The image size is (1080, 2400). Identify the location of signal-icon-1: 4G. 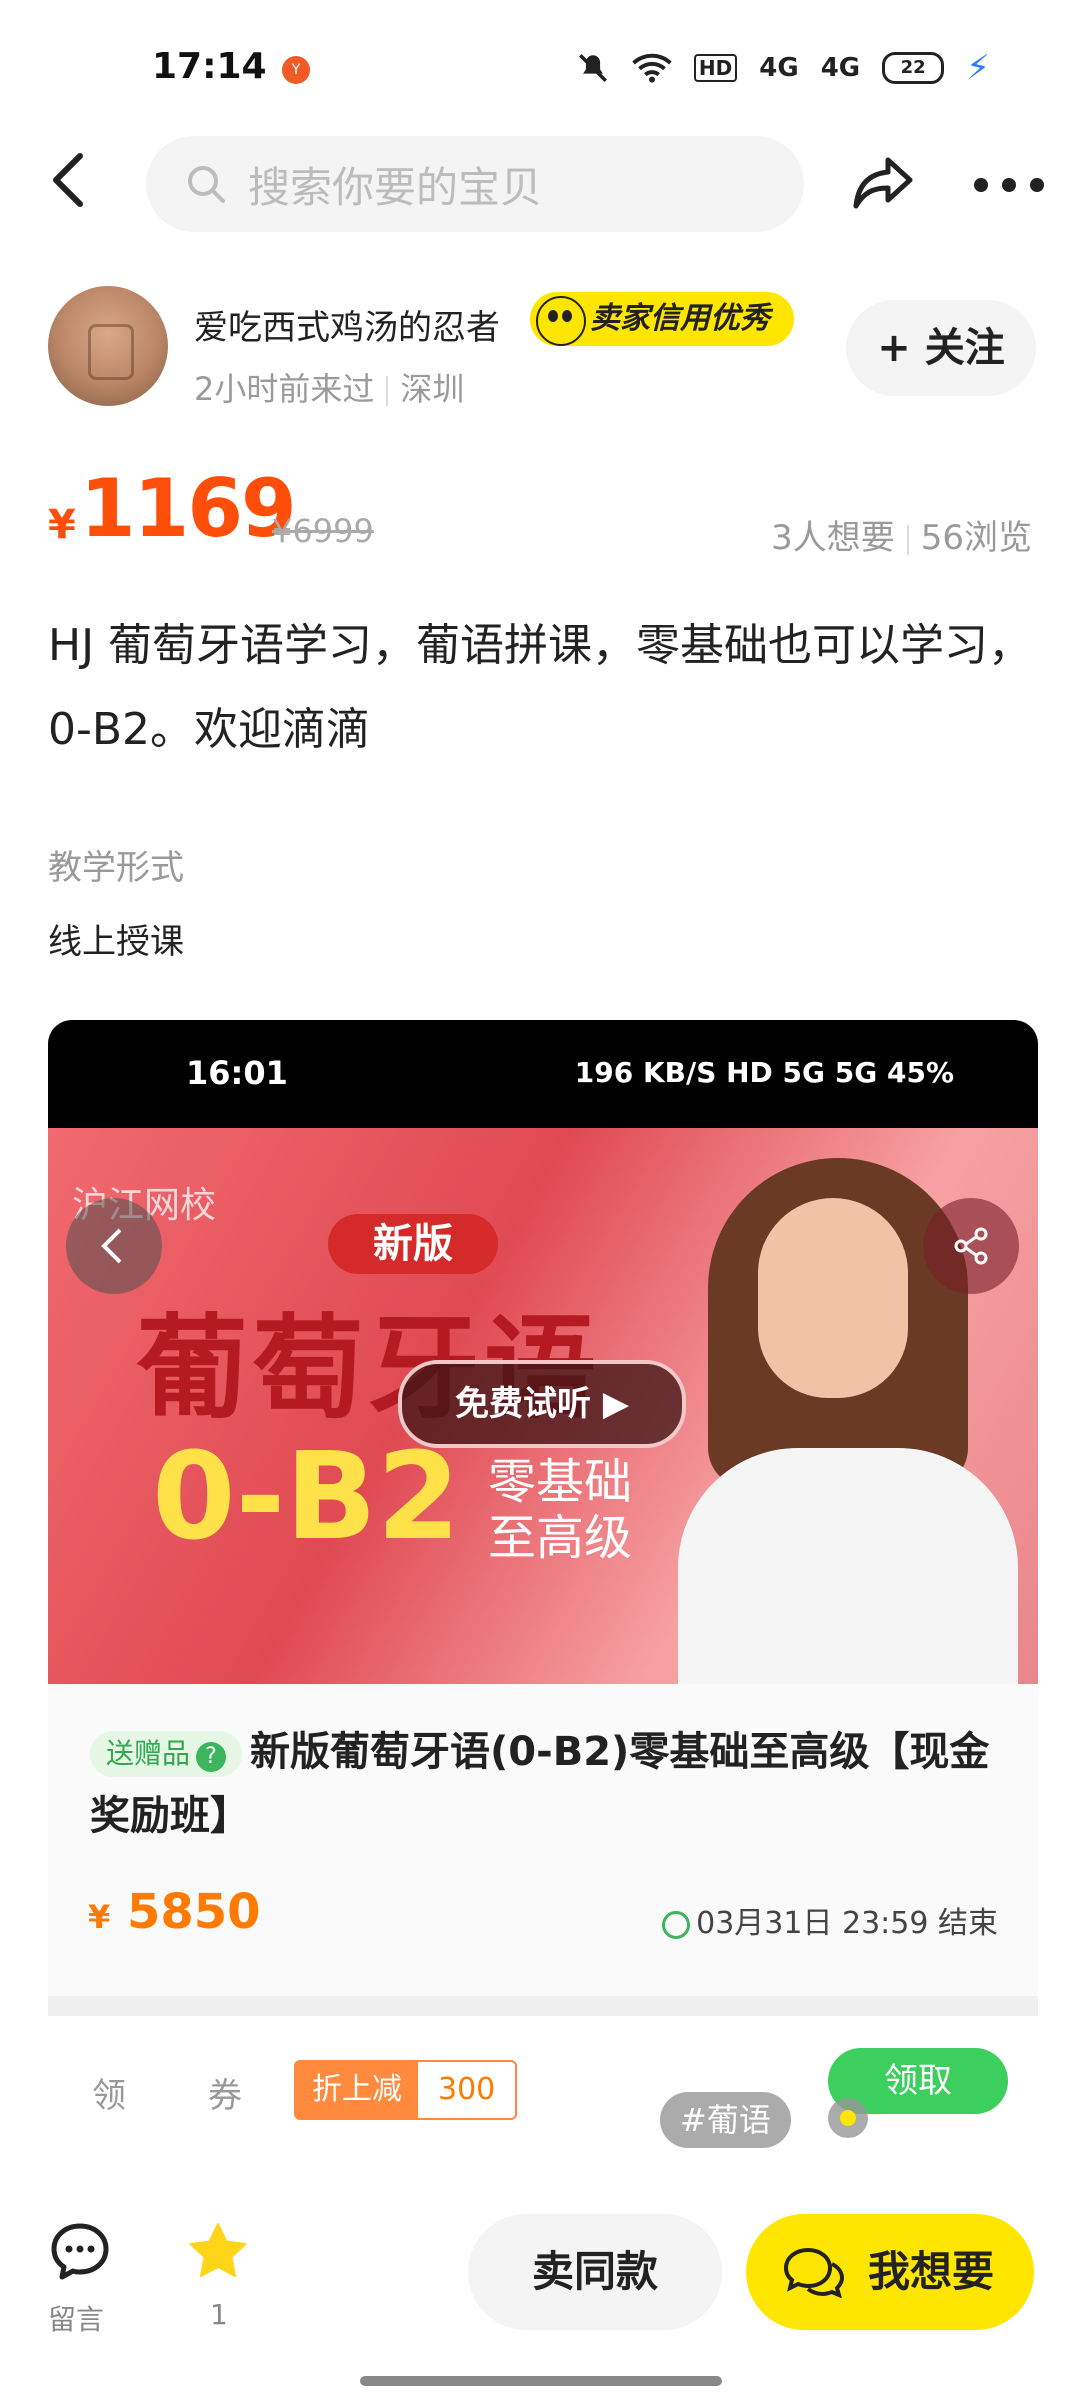
(779, 68).